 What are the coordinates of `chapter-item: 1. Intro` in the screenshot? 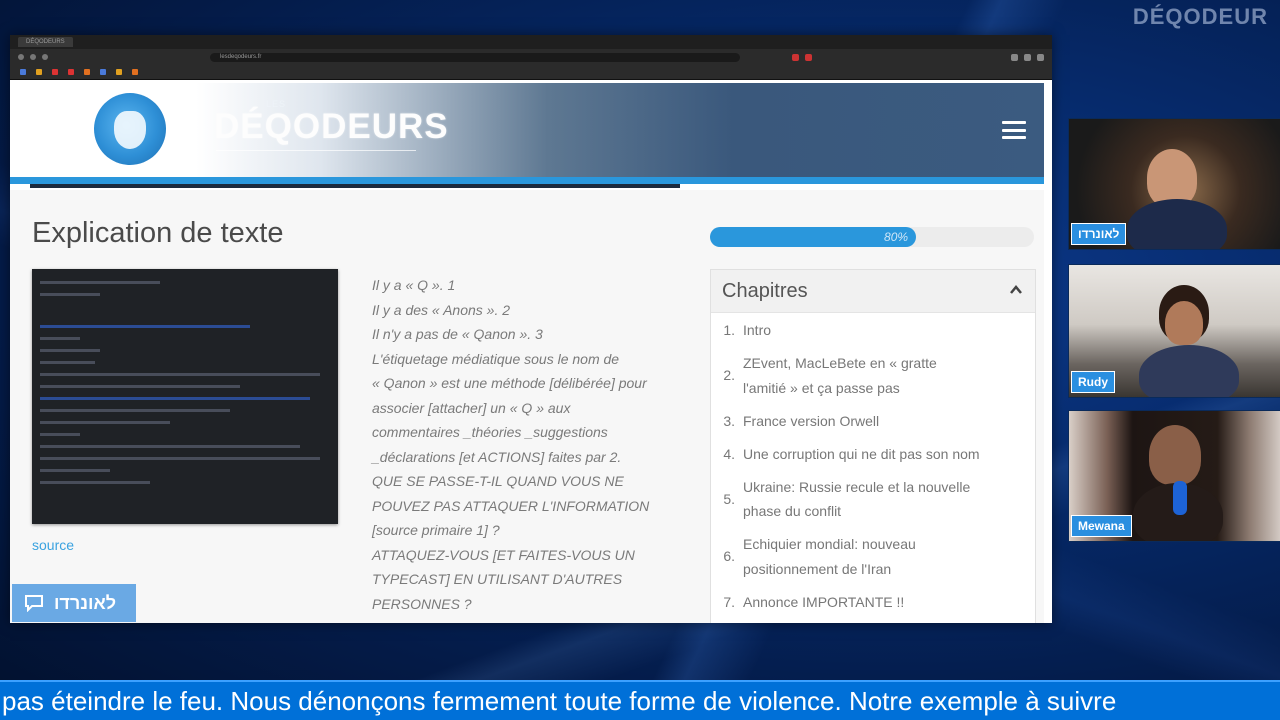 It's located at (871, 330).